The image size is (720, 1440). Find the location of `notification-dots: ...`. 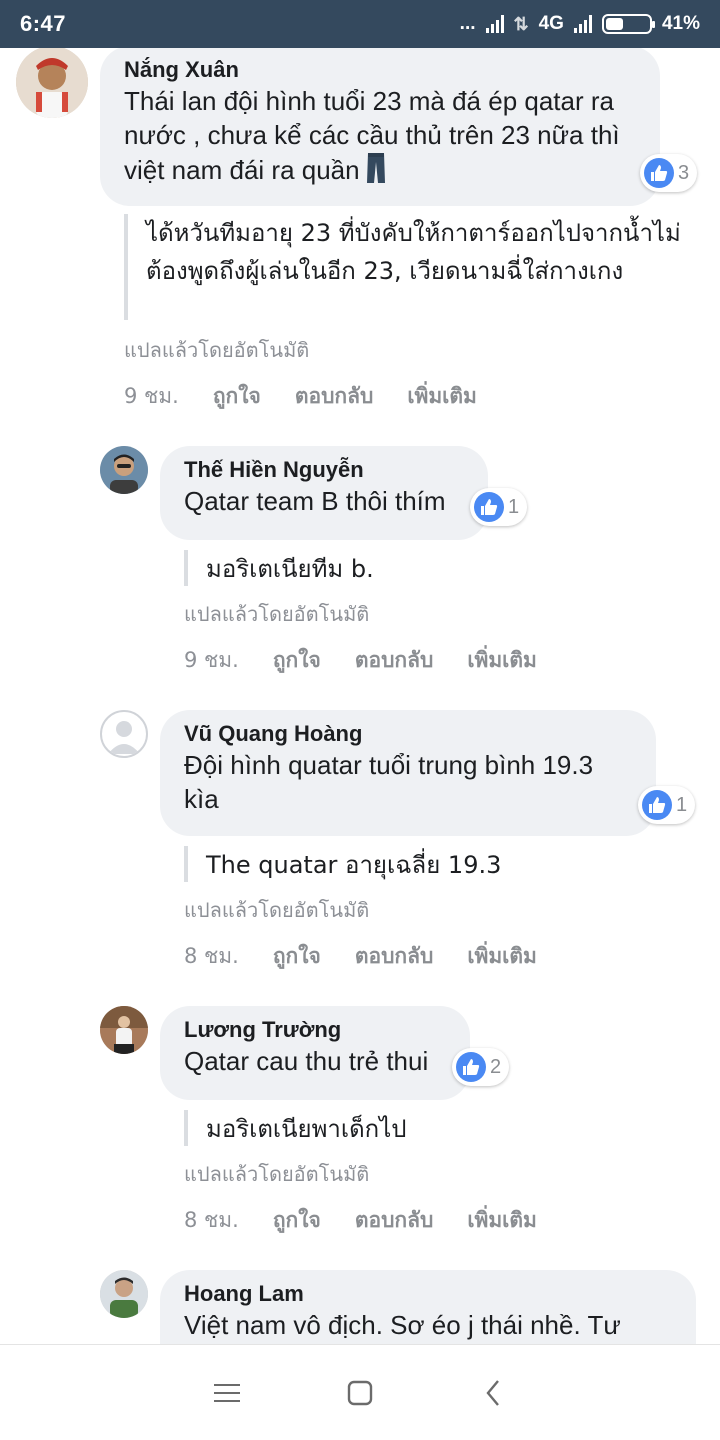

notification-dots: ... is located at coordinates (467, 23).